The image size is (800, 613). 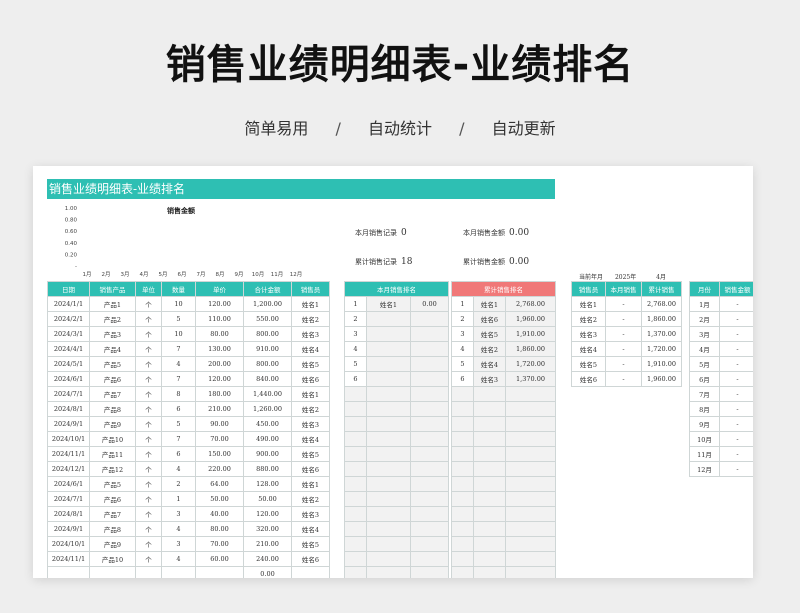 I want to click on table-cell: 60.00, so click(x=219, y=559).